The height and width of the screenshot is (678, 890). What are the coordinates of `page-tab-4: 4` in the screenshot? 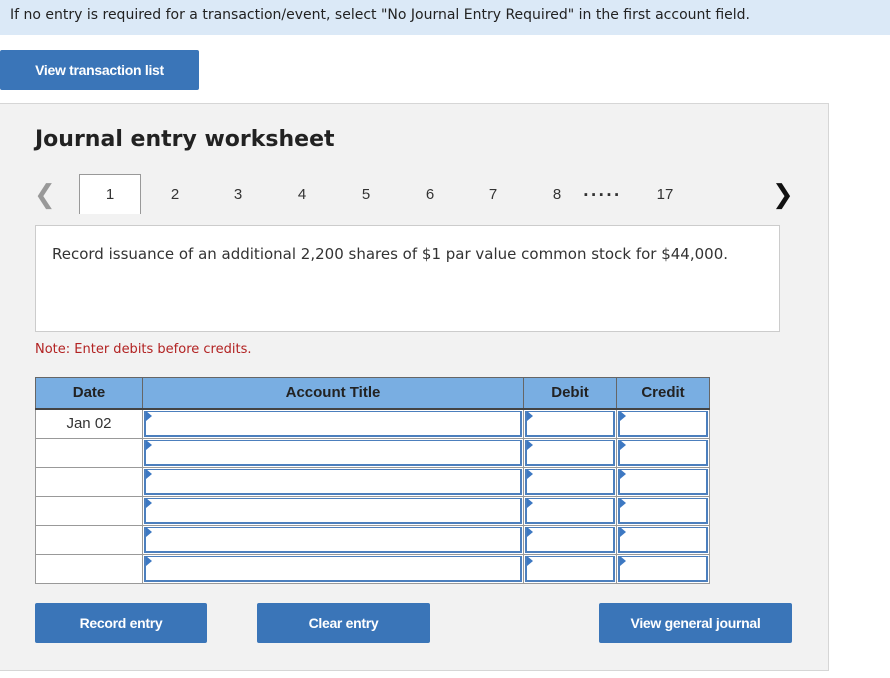 It's located at (302, 194).